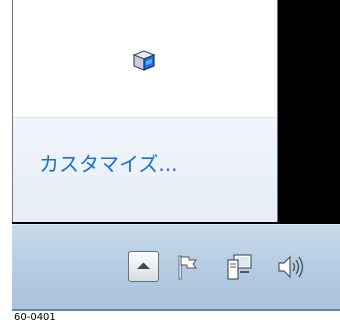 Image resolution: width=340 pixels, height=325 pixels. Describe the element at coordinates (176, 310) in the screenshot. I see `taskbar-bottom-border` at that location.